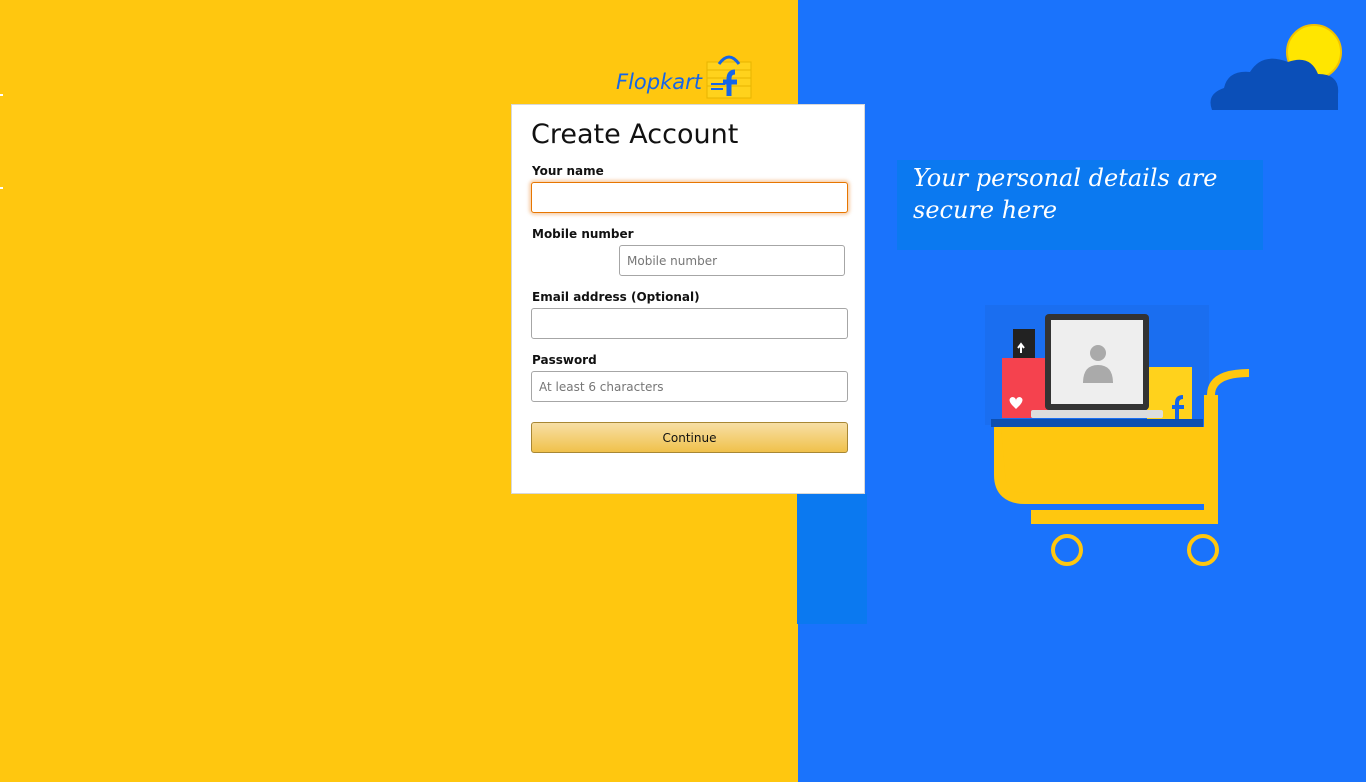  Describe the element at coordinates (732, 260) in the screenshot. I see `mobile-input` at that location.